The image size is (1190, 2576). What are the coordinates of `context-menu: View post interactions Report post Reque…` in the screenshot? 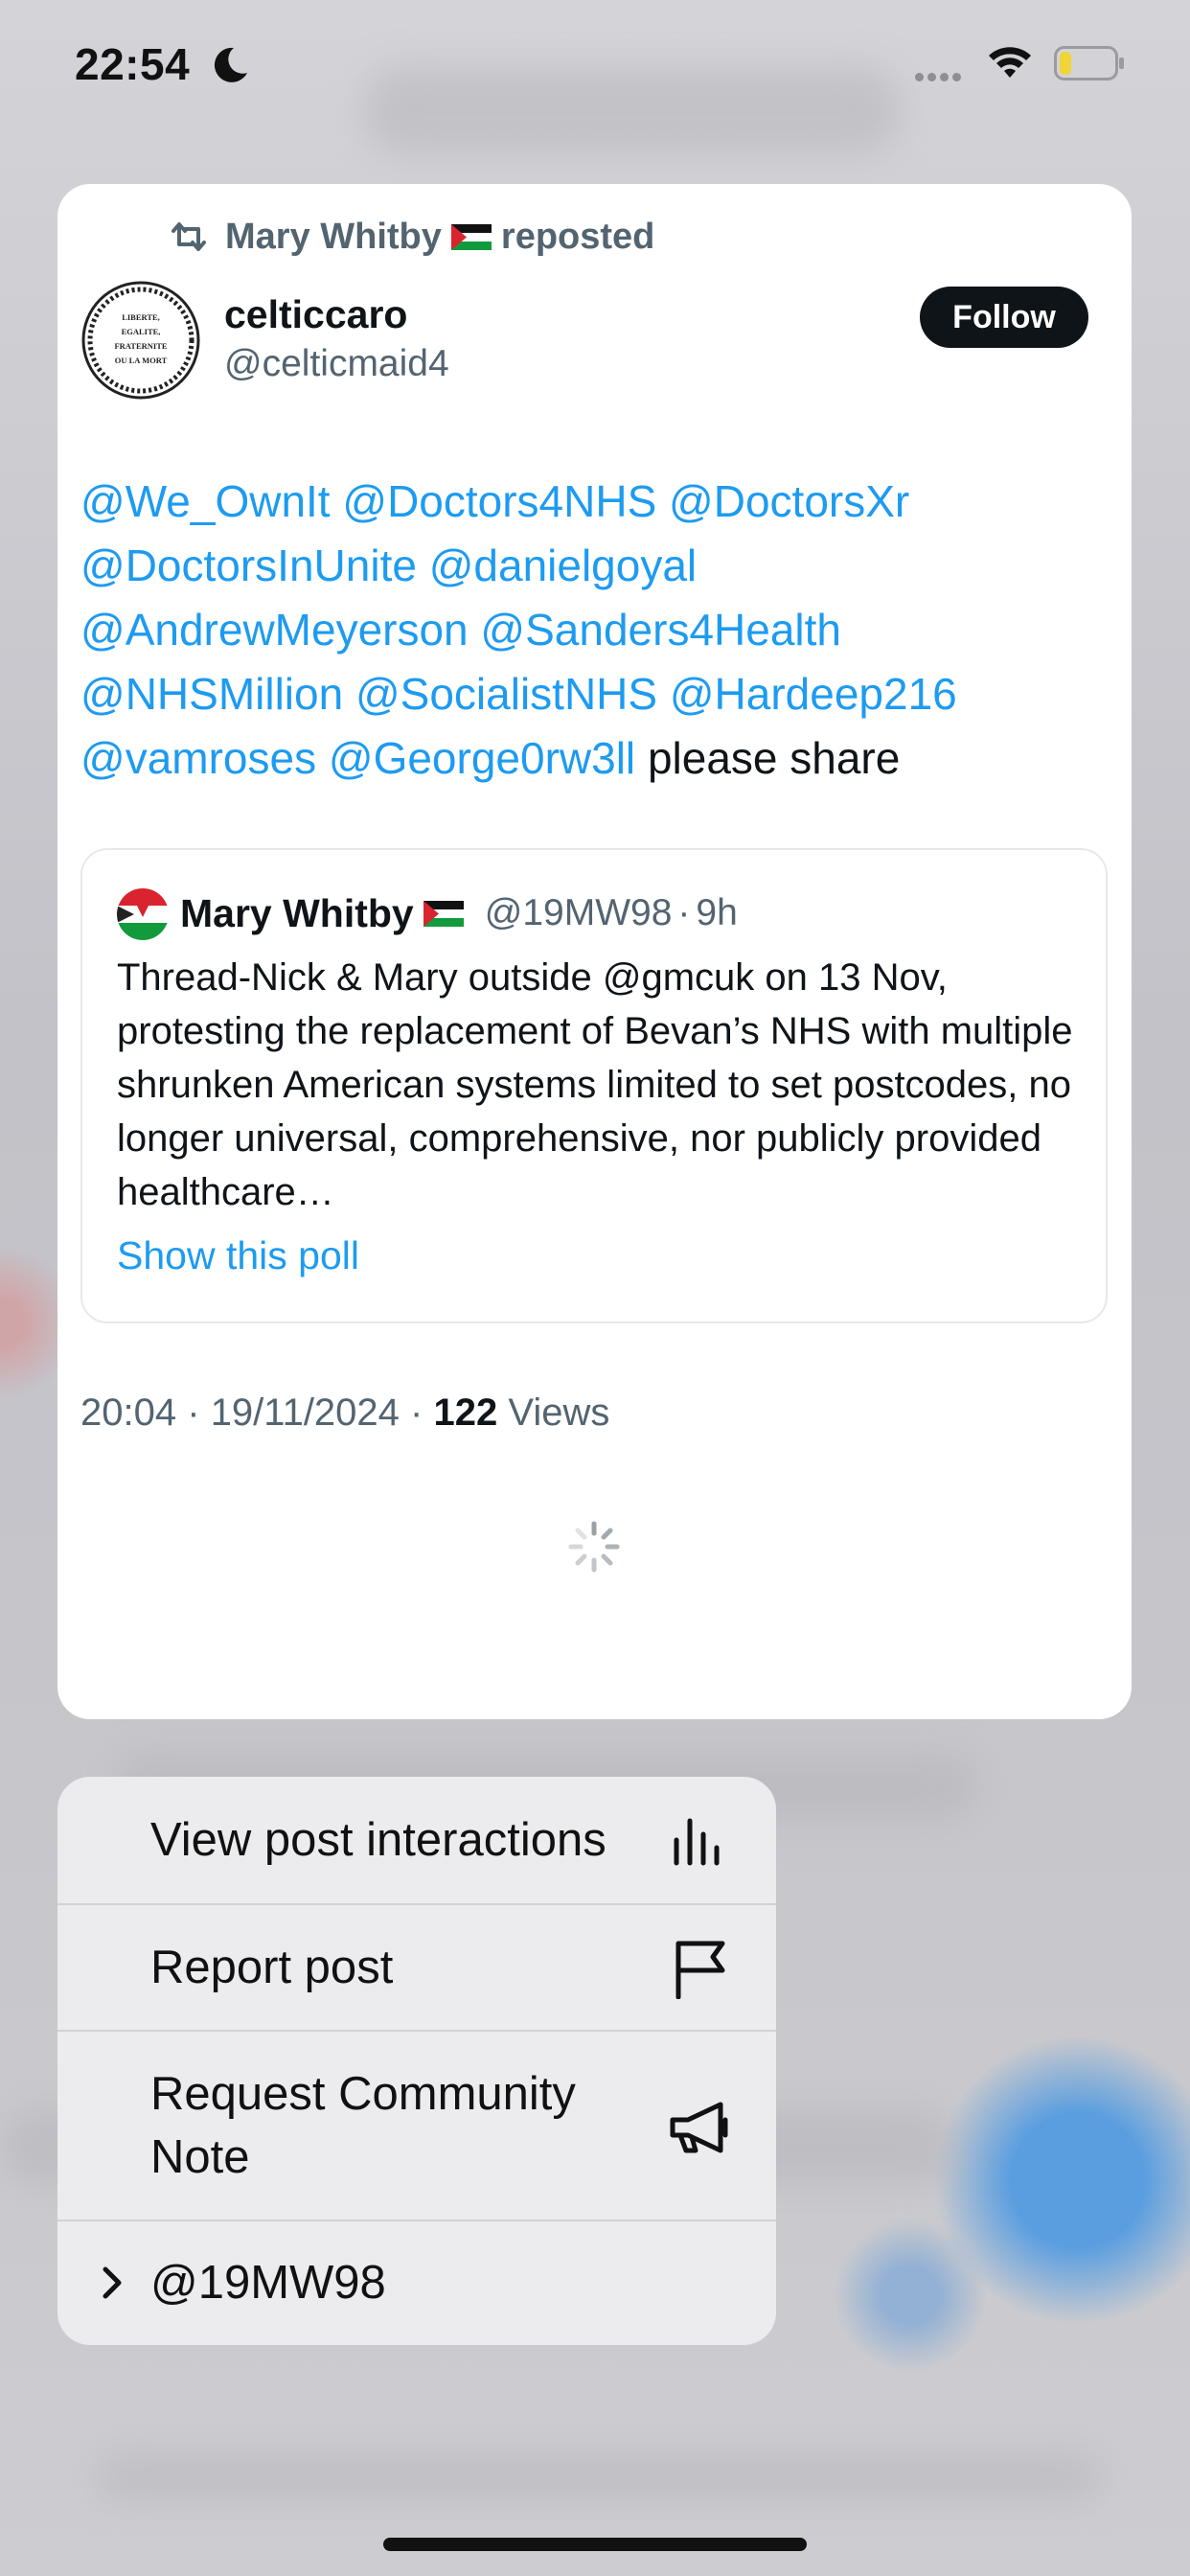 It's located at (417, 2061).